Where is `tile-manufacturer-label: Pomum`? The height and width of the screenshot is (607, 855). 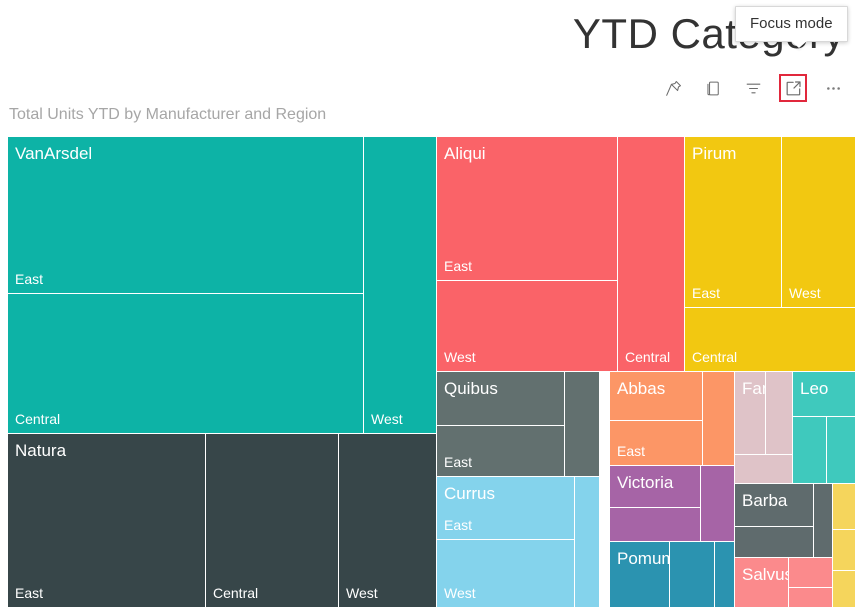
tile-manufacturer-label: Pomum is located at coordinates (643, 558).